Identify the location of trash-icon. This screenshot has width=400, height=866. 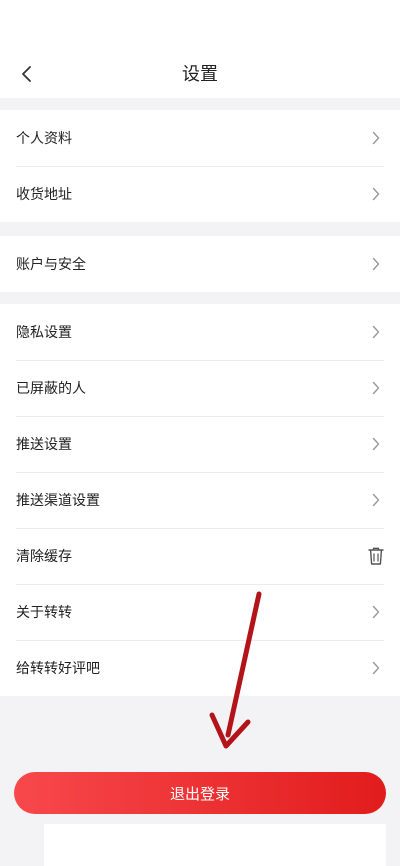
(376, 556).